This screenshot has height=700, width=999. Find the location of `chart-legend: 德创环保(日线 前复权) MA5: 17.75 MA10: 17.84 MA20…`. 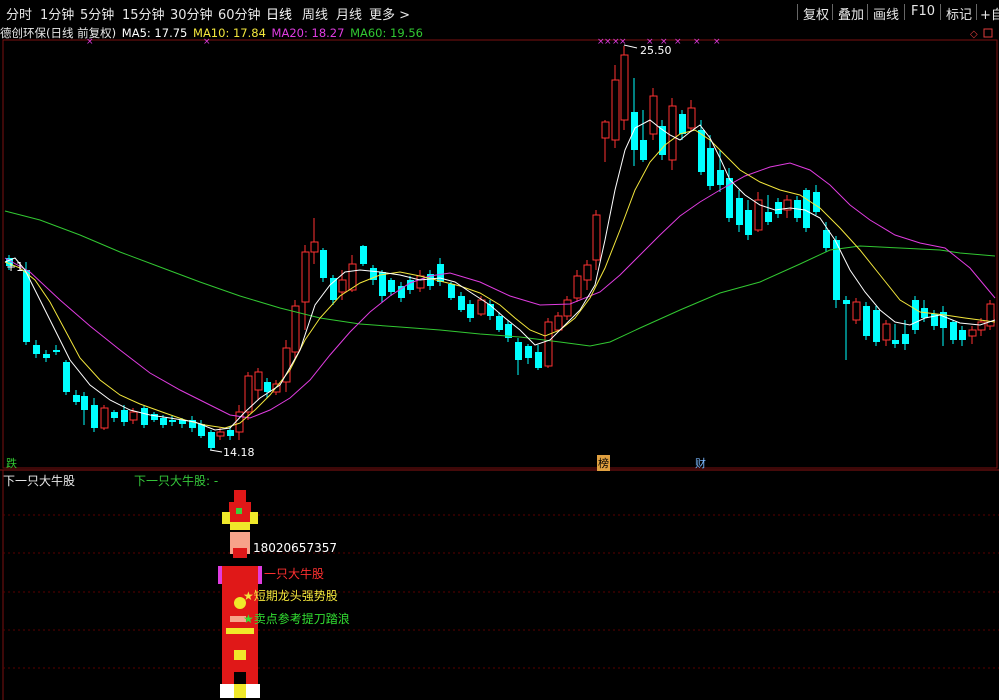

chart-legend: 德创环保(日线 前复权) MA5: 17.75 MA10: 17.84 MA20… is located at coordinates (212, 33).